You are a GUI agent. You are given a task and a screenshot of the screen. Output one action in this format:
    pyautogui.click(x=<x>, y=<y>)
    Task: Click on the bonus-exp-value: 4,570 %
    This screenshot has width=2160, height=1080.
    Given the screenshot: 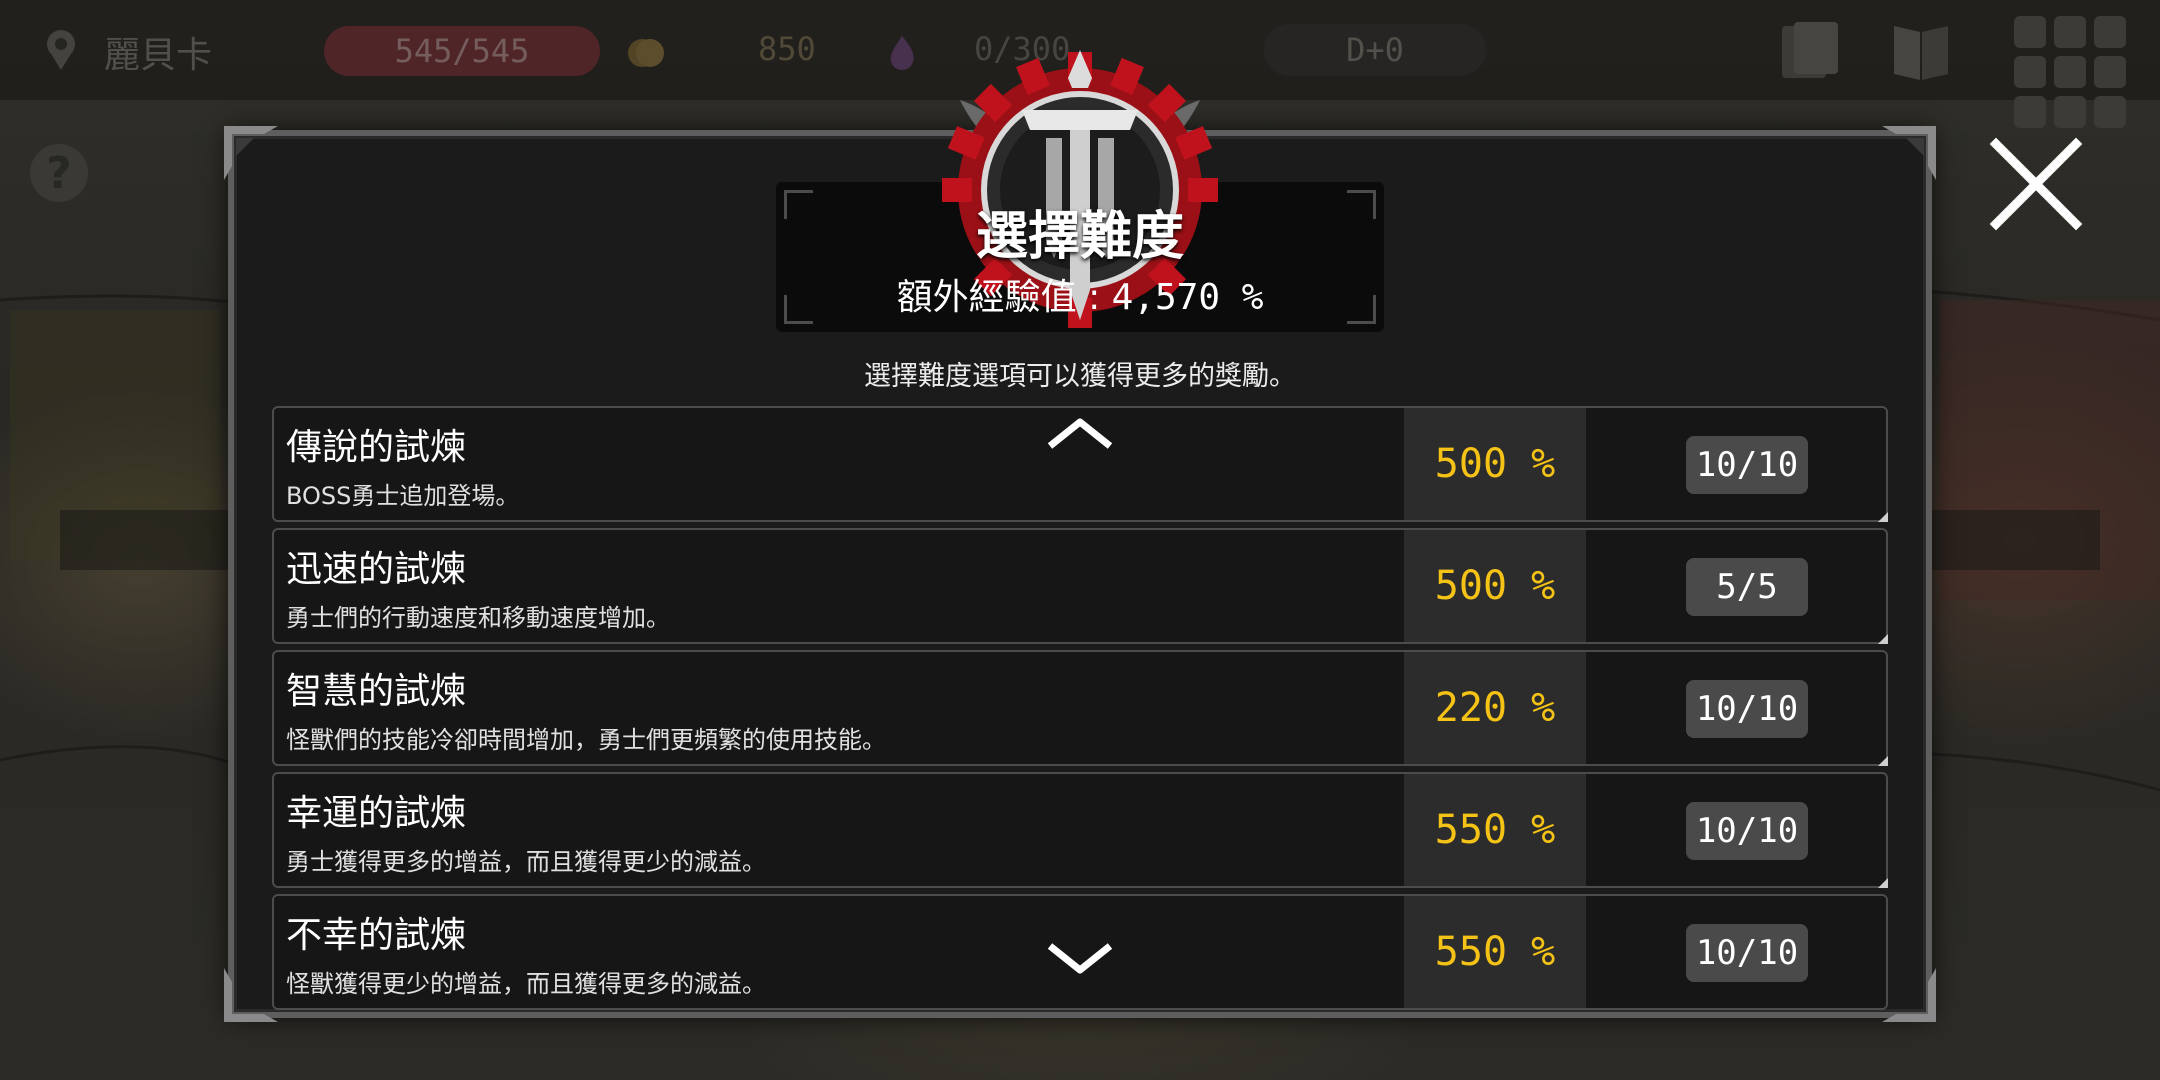 What is the action you would take?
    pyautogui.click(x=1187, y=297)
    